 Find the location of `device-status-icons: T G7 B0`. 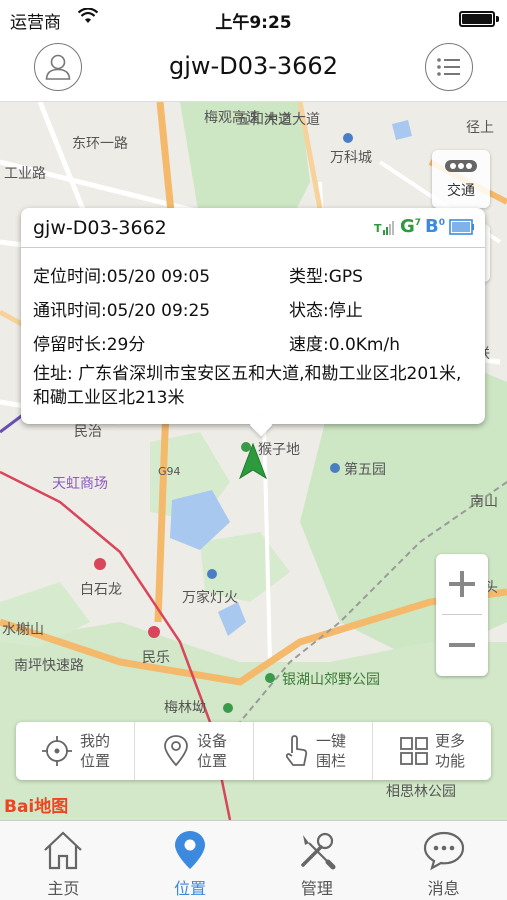

device-status-icons: T G7 B0 is located at coordinates (424, 226).